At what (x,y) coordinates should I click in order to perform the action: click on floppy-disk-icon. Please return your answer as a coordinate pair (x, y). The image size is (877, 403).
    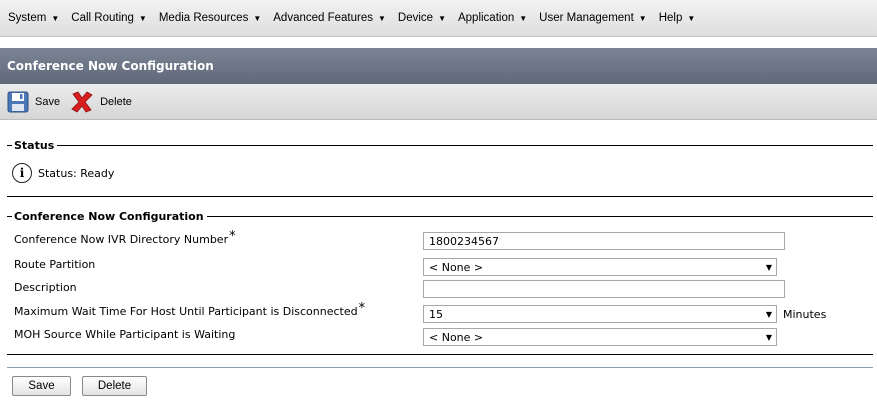
    Looking at the image, I should click on (18, 101).